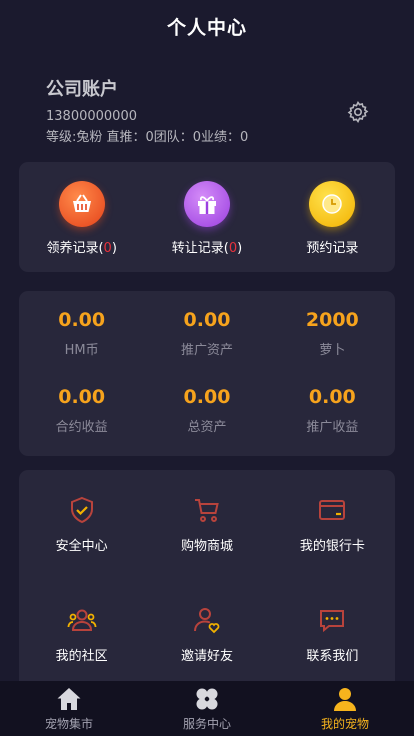 The width and height of the screenshot is (414, 736). What do you see at coordinates (81, 427) in the screenshot?
I see `asset-label: 合约收益` at bounding box center [81, 427].